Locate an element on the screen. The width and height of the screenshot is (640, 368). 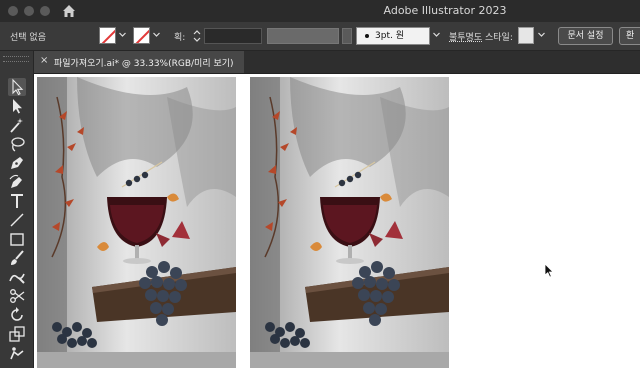
app-title: Adobe Illustrator 2023 is located at coordinates (445, 10).